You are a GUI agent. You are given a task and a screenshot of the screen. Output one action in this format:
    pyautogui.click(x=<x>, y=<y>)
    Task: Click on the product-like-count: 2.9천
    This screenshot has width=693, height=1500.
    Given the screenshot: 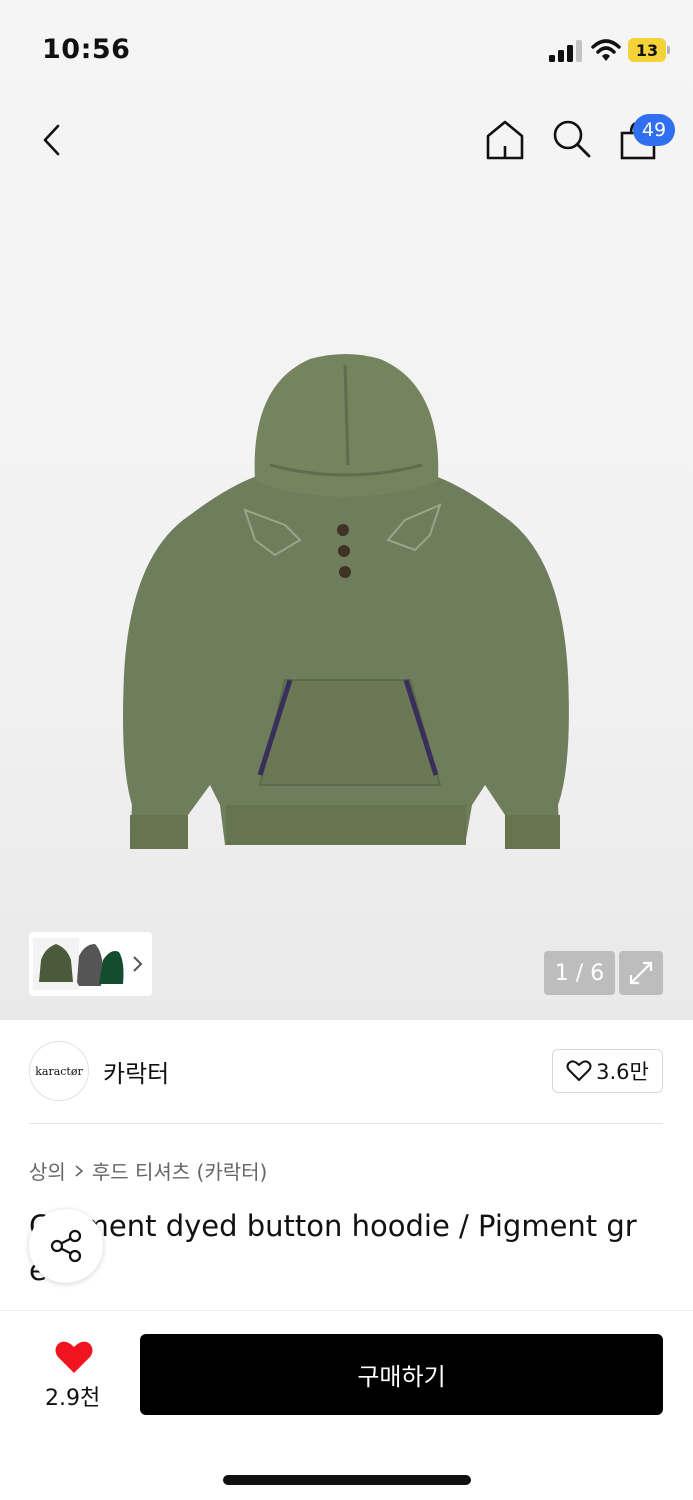 What is the action you would take?
    pyautogui.click(x=73, y=1398)
    